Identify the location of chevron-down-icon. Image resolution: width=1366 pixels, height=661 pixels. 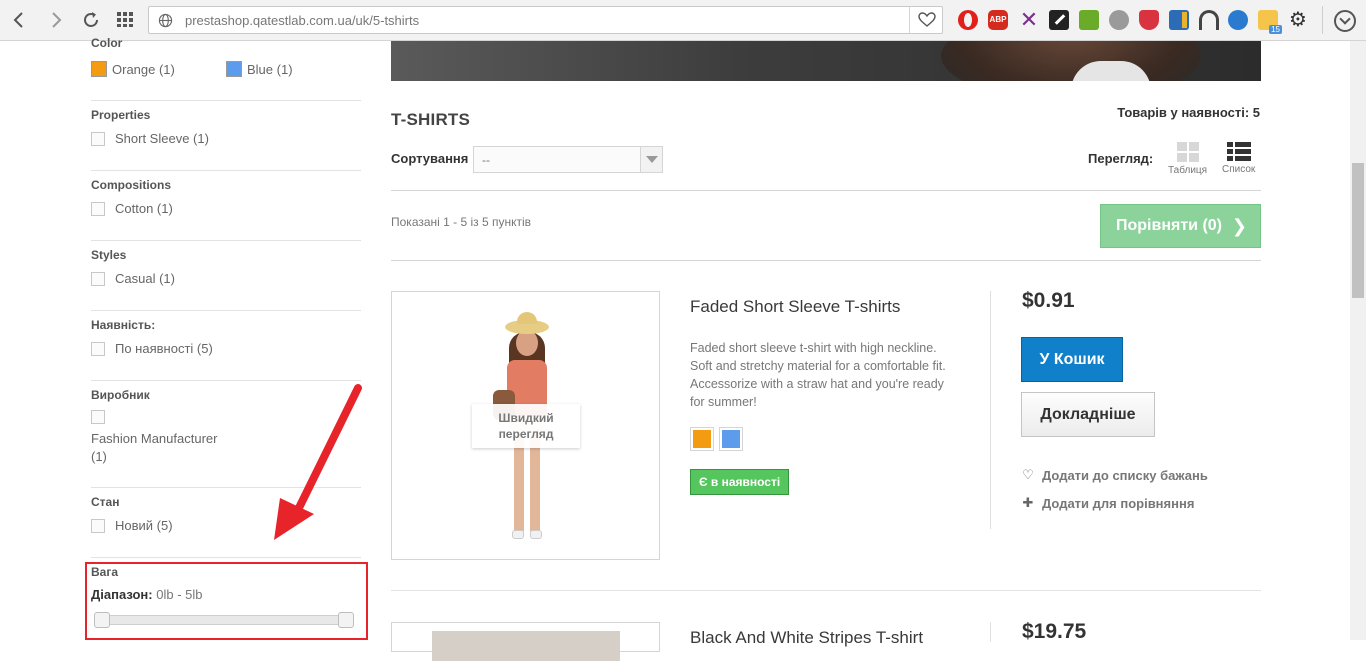
(651, 159).